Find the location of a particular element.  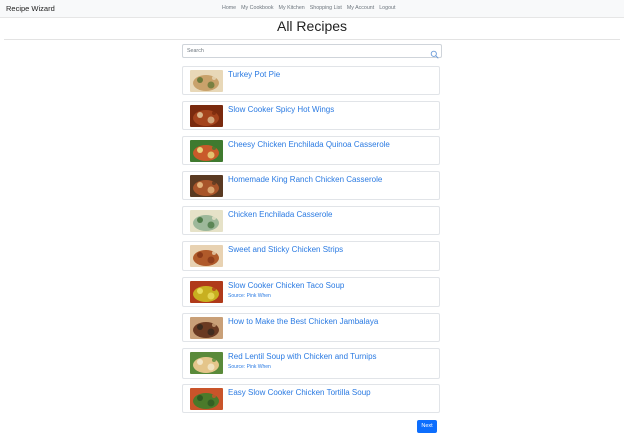

nav-link-home: Home is located at coordinates (229, 8).